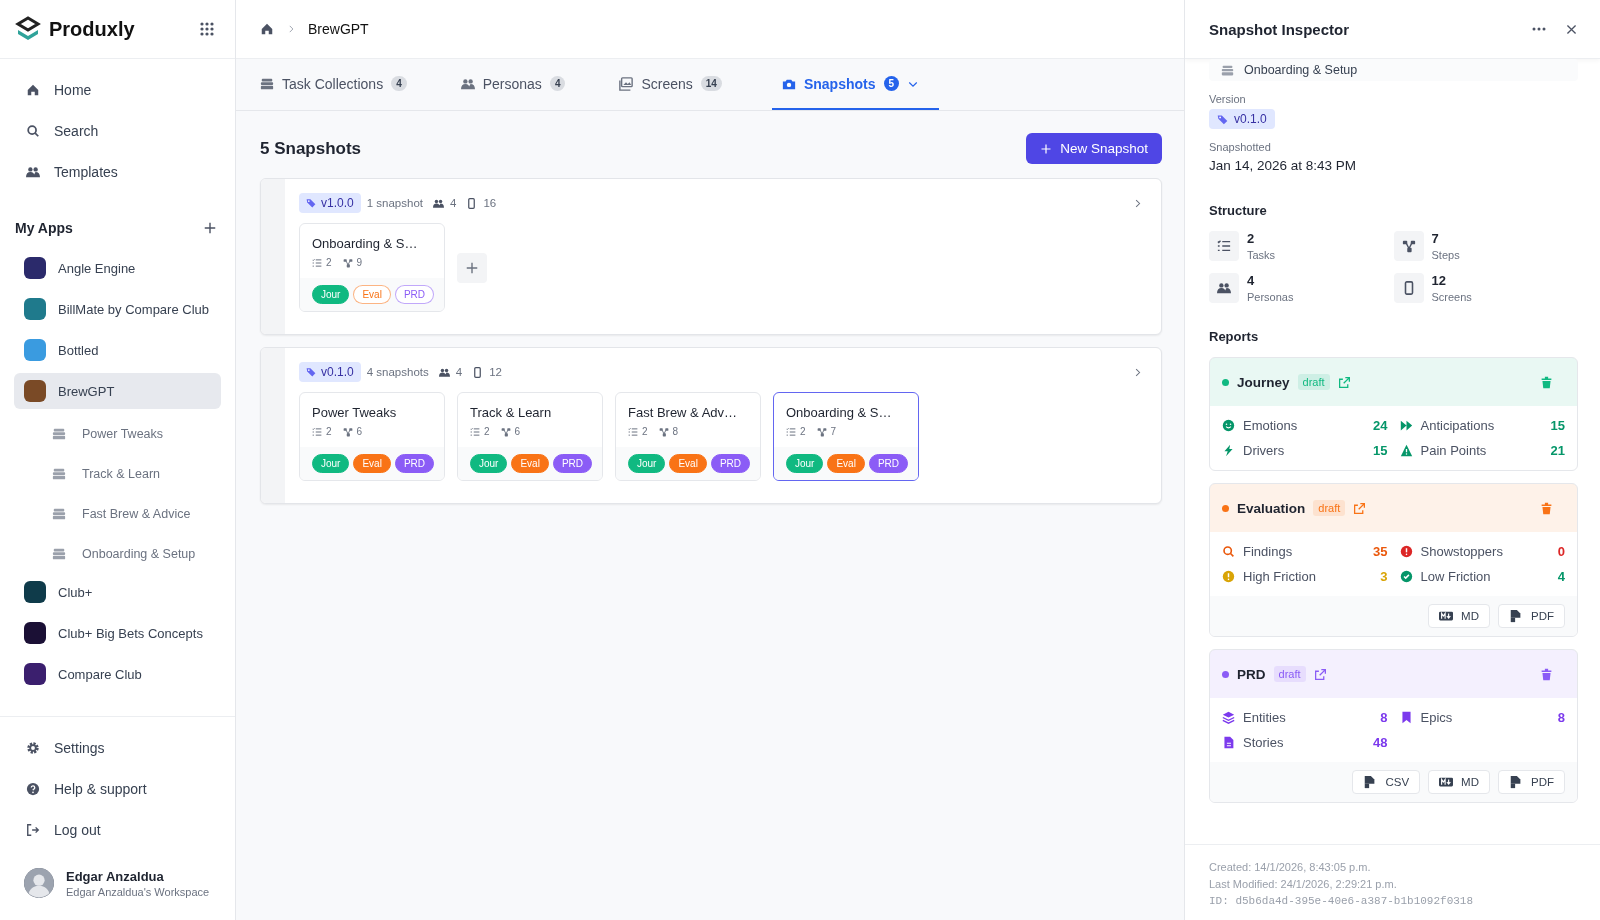 Image resolution: width=1600 pixels, height=920 pixels. I want to click on external-link-icon, so click(1320, 674).